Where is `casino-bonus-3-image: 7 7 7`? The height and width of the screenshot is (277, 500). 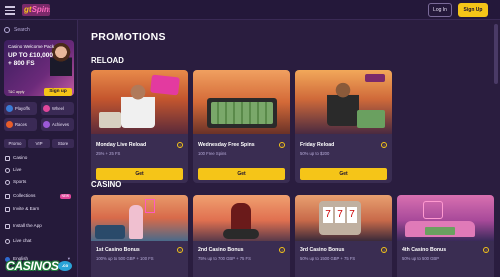
casino-bonus-3-image: 7 7 7 is located at coordinates (343, 218).